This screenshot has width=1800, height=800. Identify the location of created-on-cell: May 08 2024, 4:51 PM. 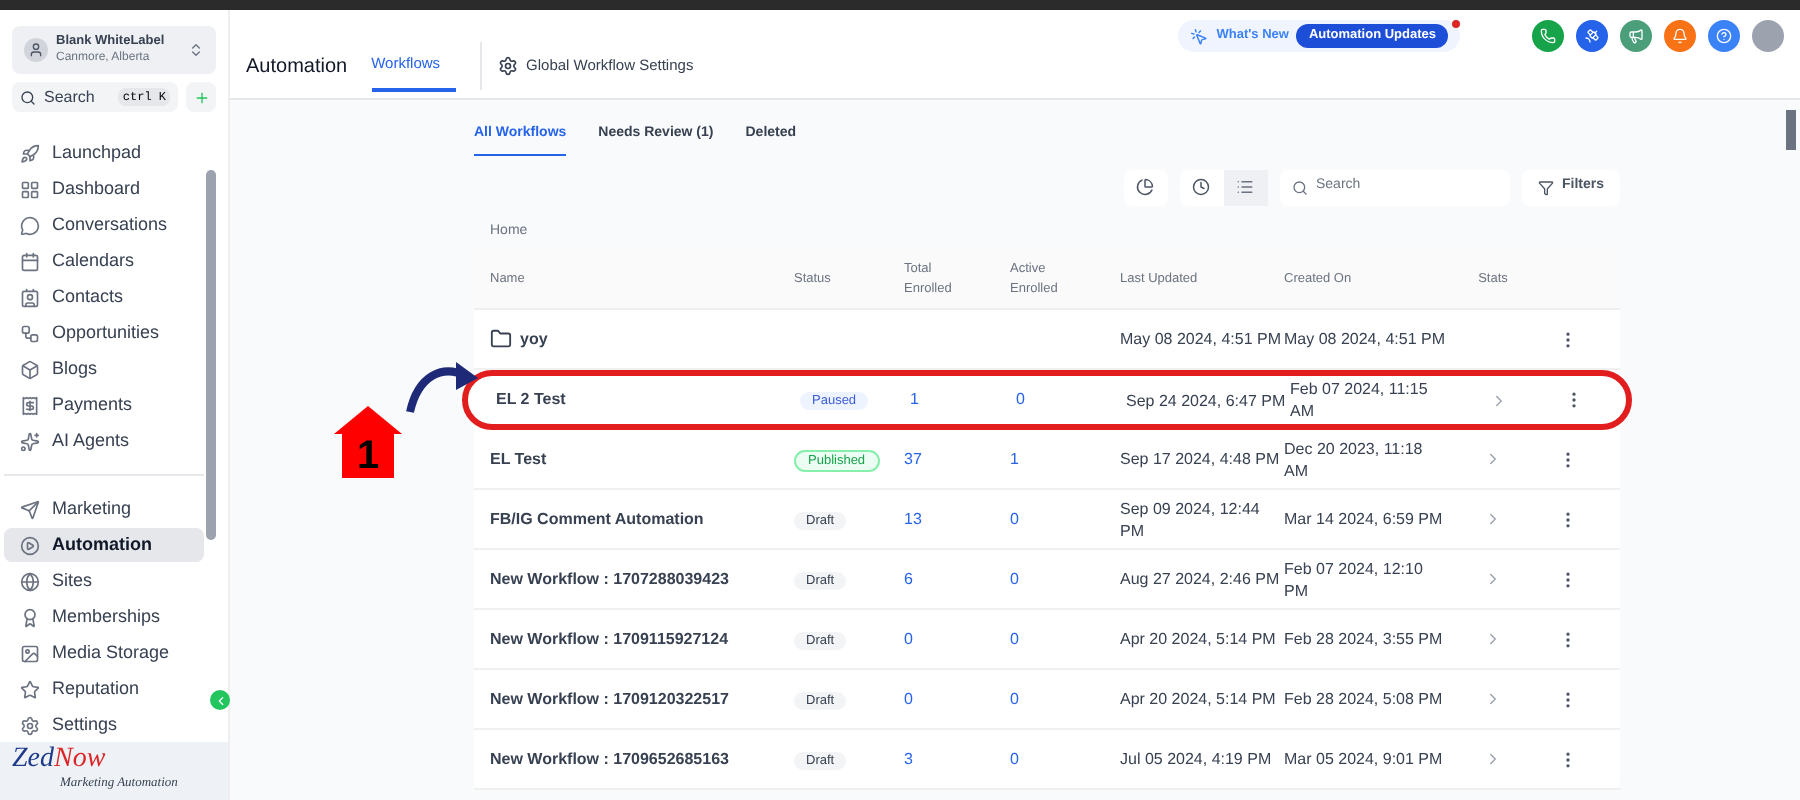
(1364, 339).